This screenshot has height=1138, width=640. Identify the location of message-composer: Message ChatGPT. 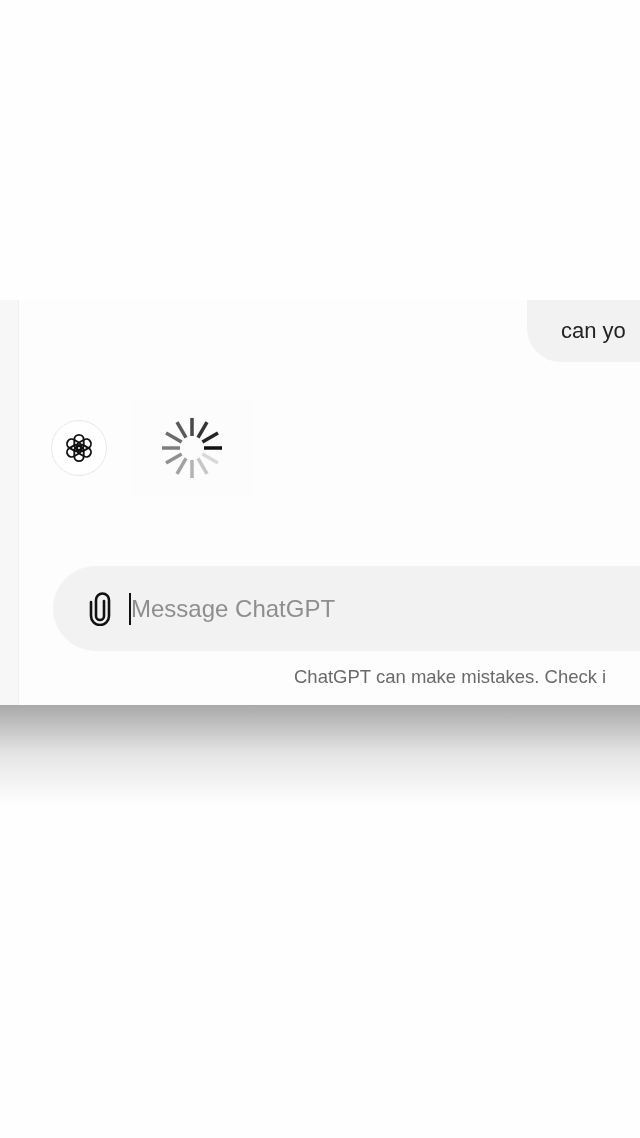
(346, 608).